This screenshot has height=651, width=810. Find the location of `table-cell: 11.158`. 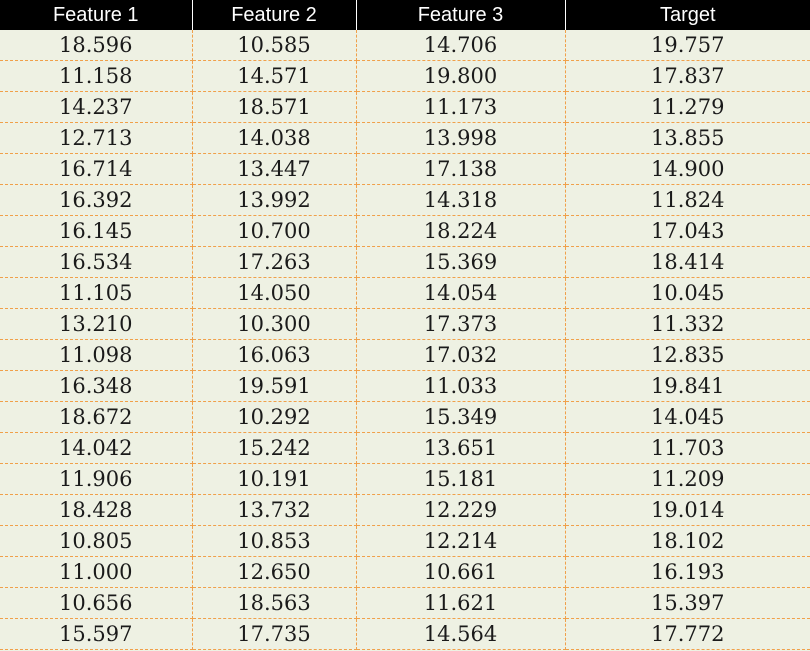

table-cell: 11.158 is located at coordinates (96, 76).